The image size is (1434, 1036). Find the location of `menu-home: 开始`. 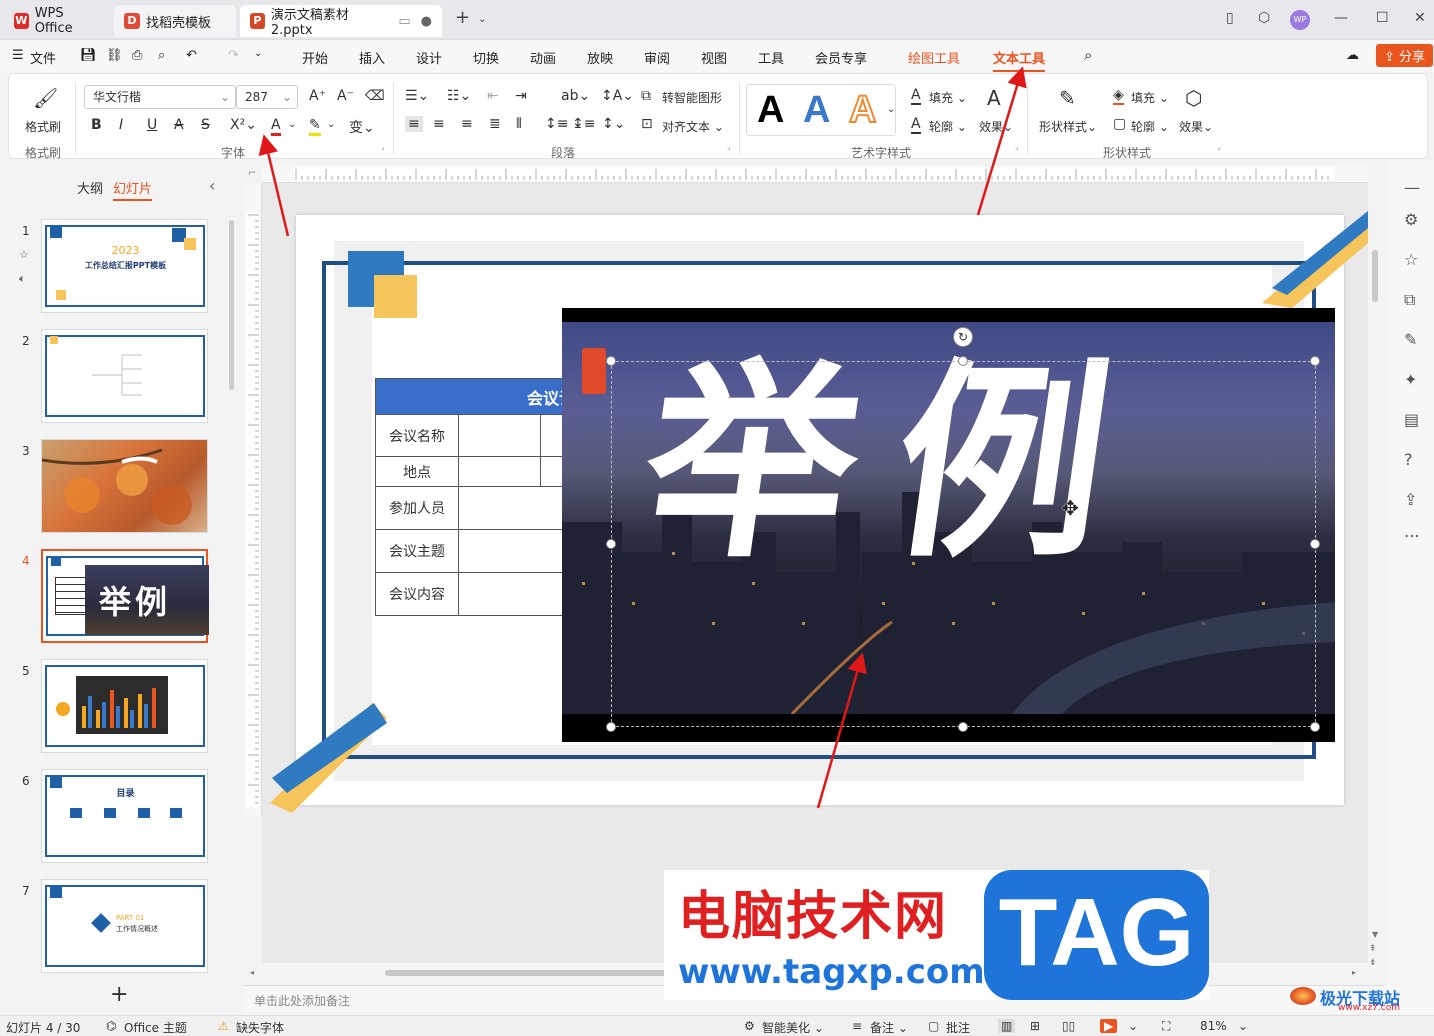

menu-home: 开始 is located at coordinates (315, 57).